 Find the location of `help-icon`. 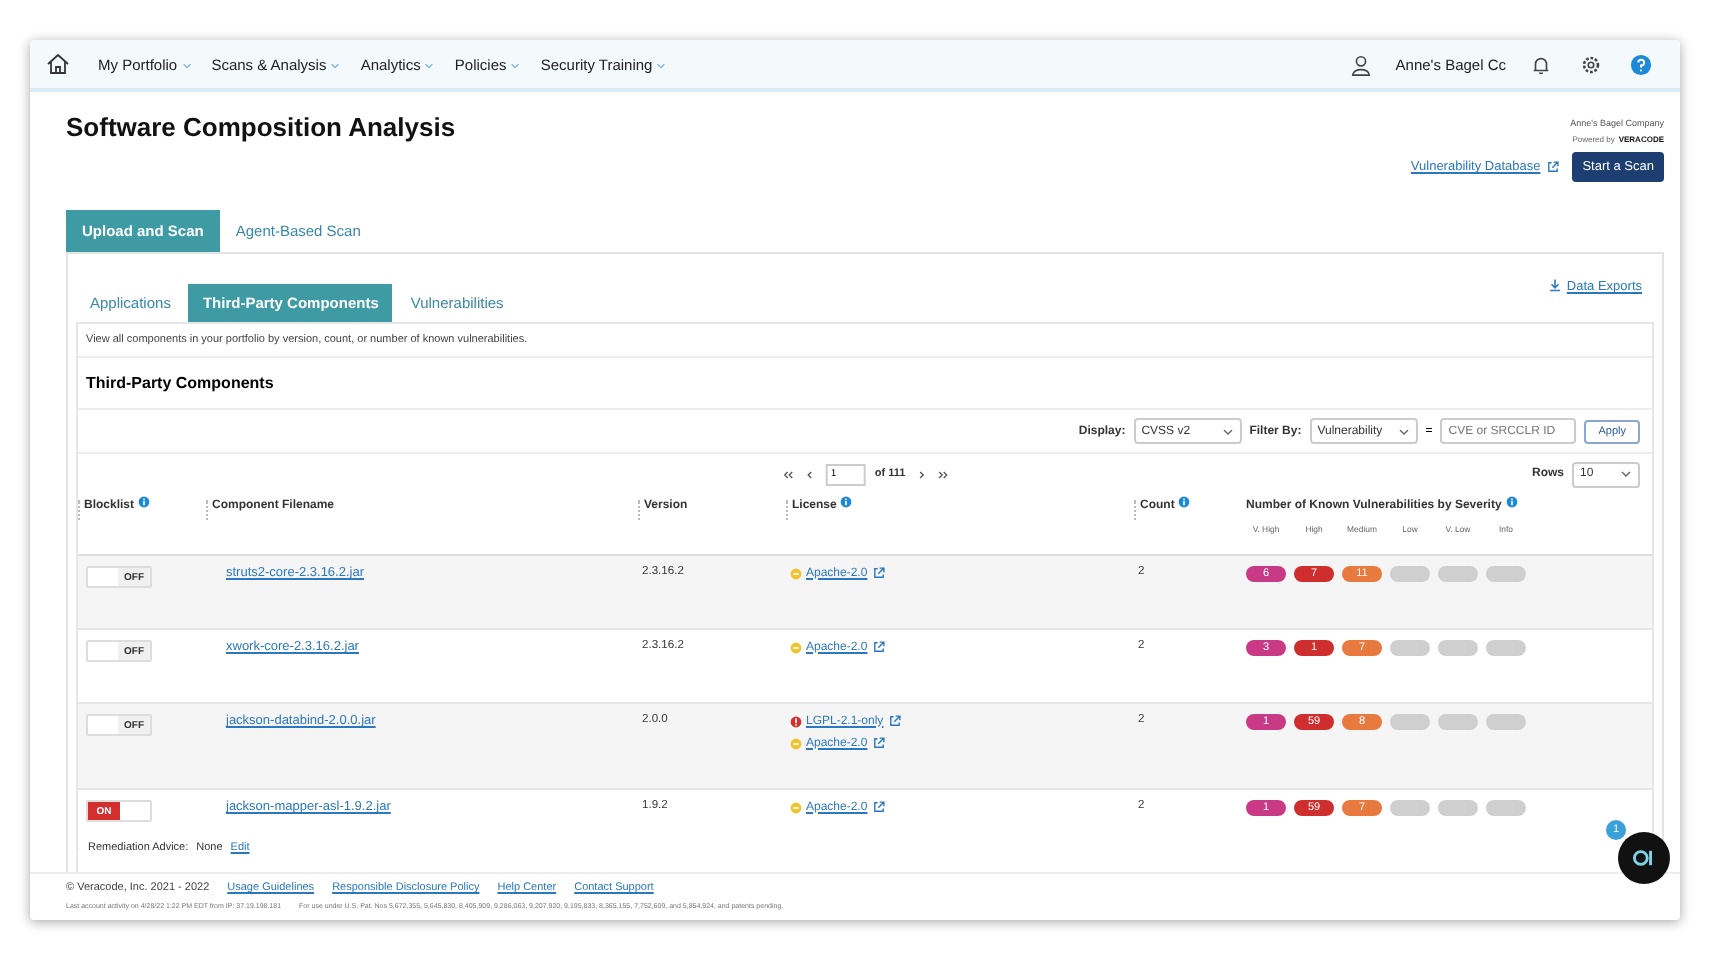

help-icon is located at coordinates (1641, 64).